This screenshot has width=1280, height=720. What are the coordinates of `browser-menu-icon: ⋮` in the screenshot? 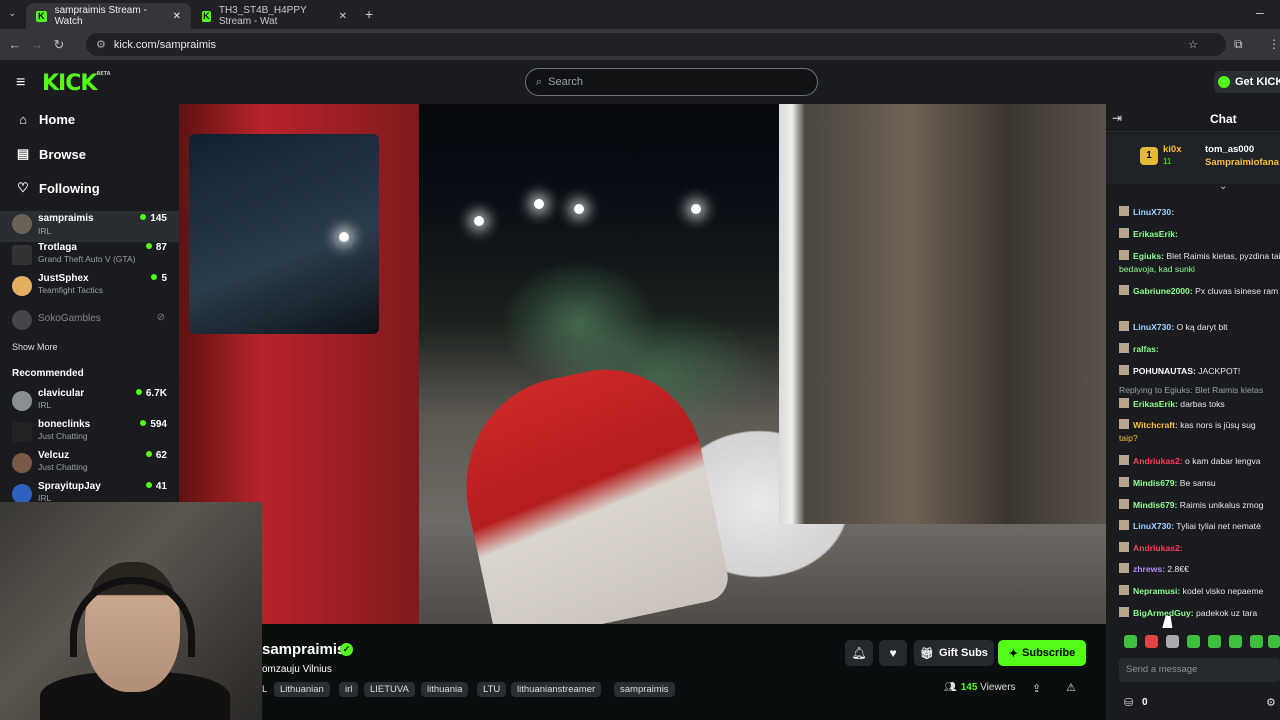 It's located at (1274, 44).